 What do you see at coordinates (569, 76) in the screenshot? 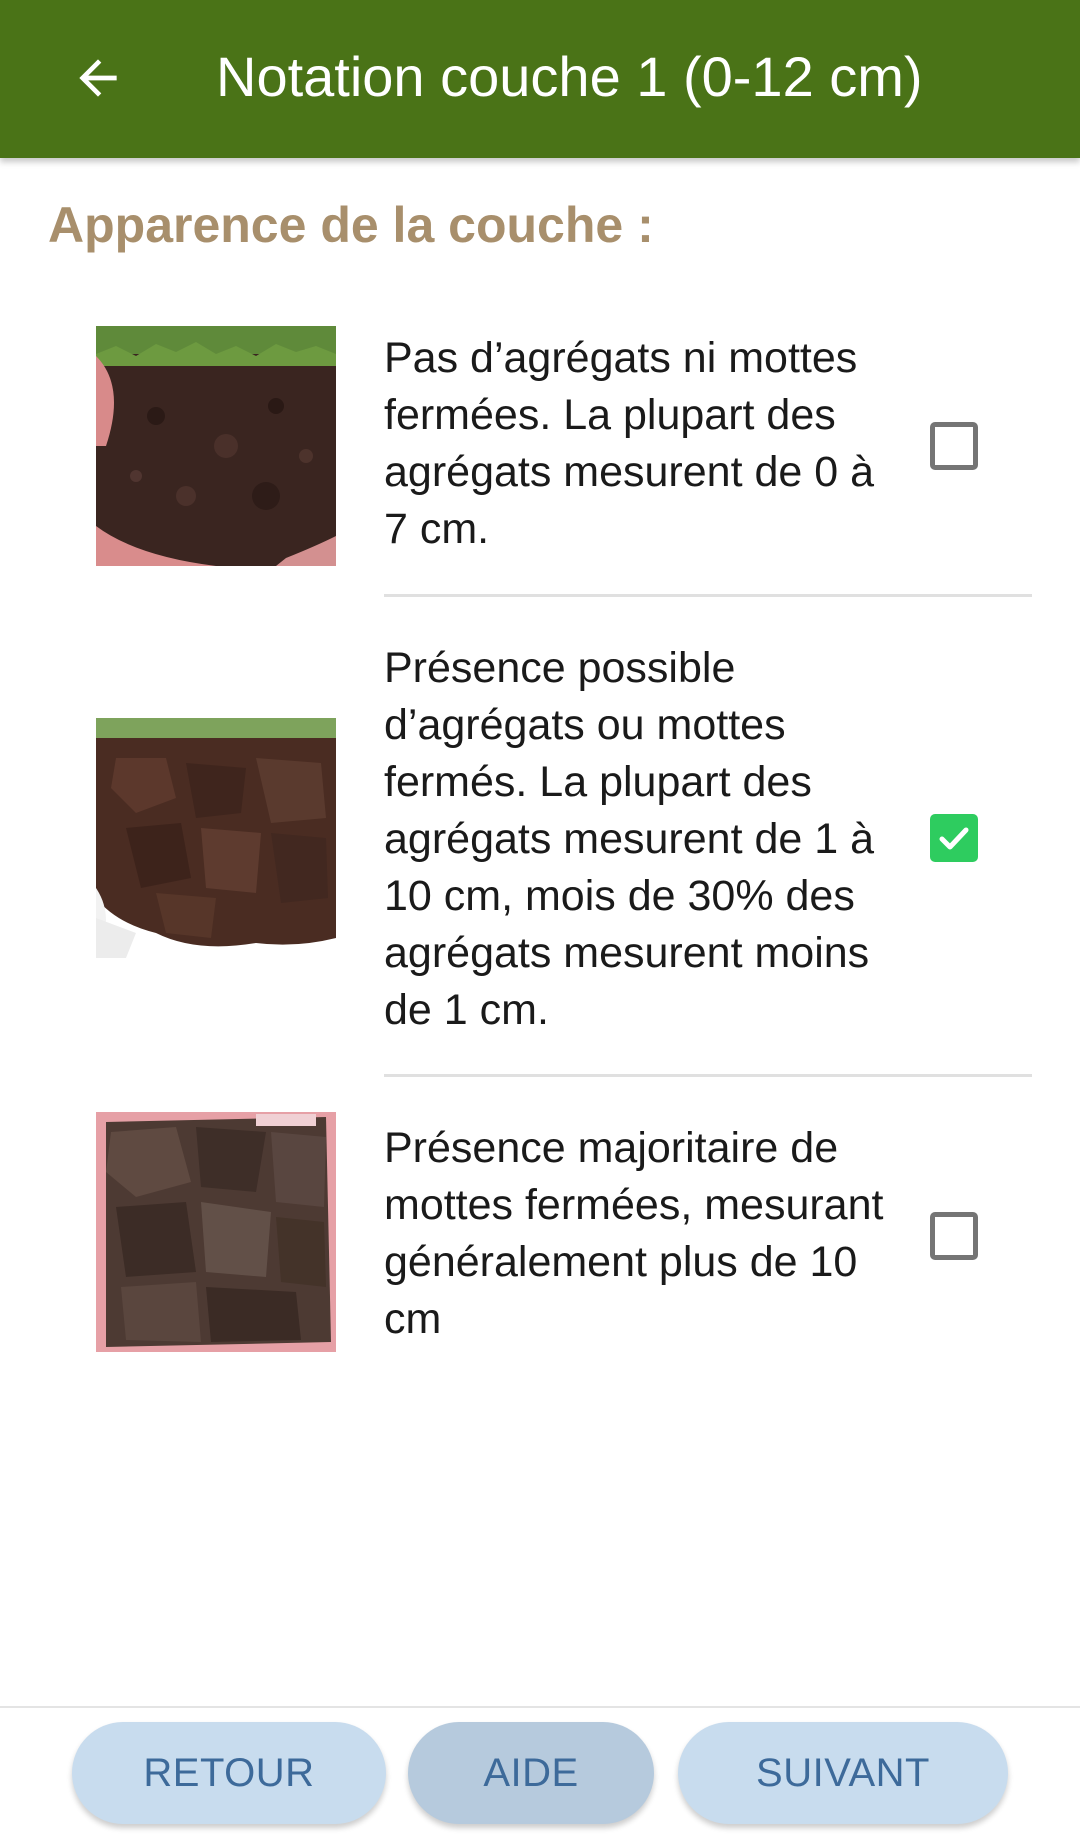
I see `page-title: Notation couche 1 (0-12 cm)` at bounding box center [569, 76].